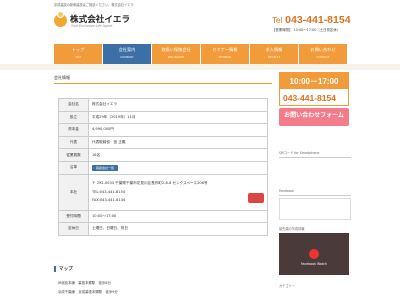  What do you see at coordinates (277, 20) in the screenshot?
I see `tel-prefix: Tel` at bounding box center [277, 20].